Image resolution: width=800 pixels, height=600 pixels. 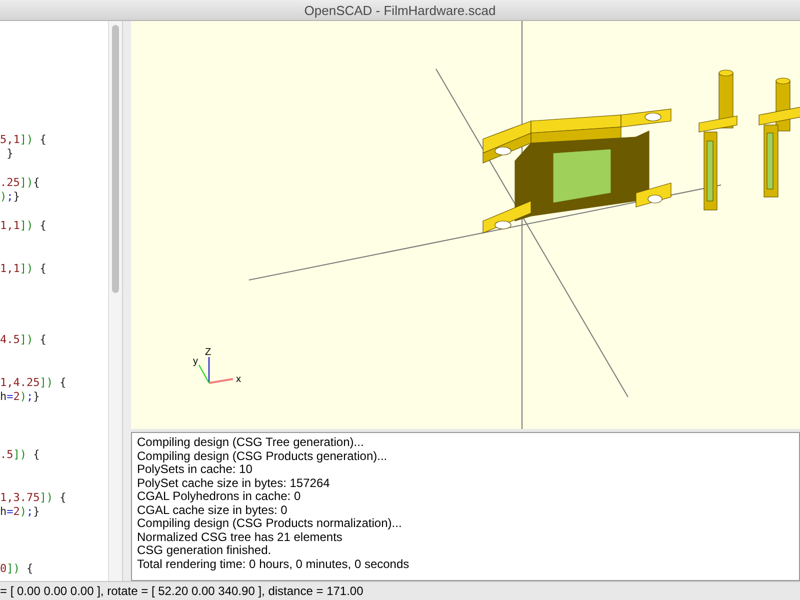 I want to click on code-line: 5,1]) {, so click(x=23, y=140).